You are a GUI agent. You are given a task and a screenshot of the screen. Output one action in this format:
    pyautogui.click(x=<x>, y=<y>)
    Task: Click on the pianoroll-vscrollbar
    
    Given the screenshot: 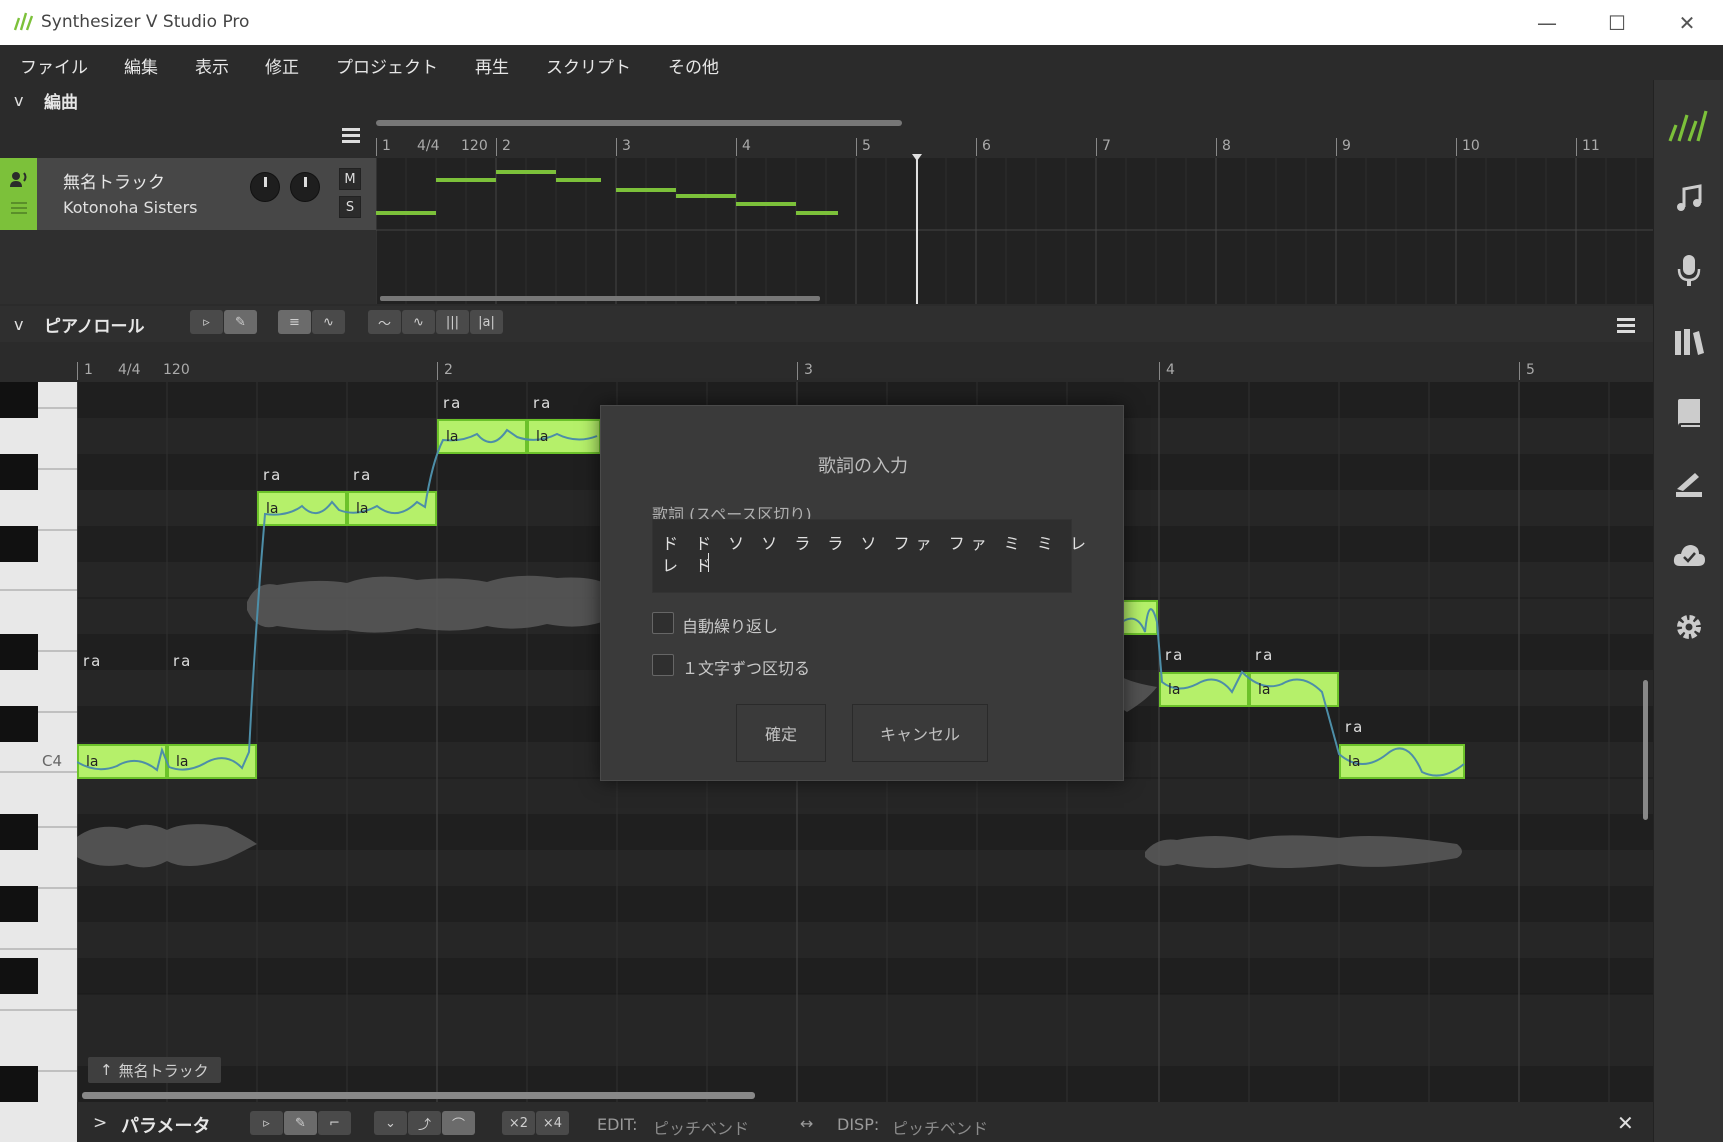 What is the action you would take?
    pyautogui.click(x=1645, y=750)
    